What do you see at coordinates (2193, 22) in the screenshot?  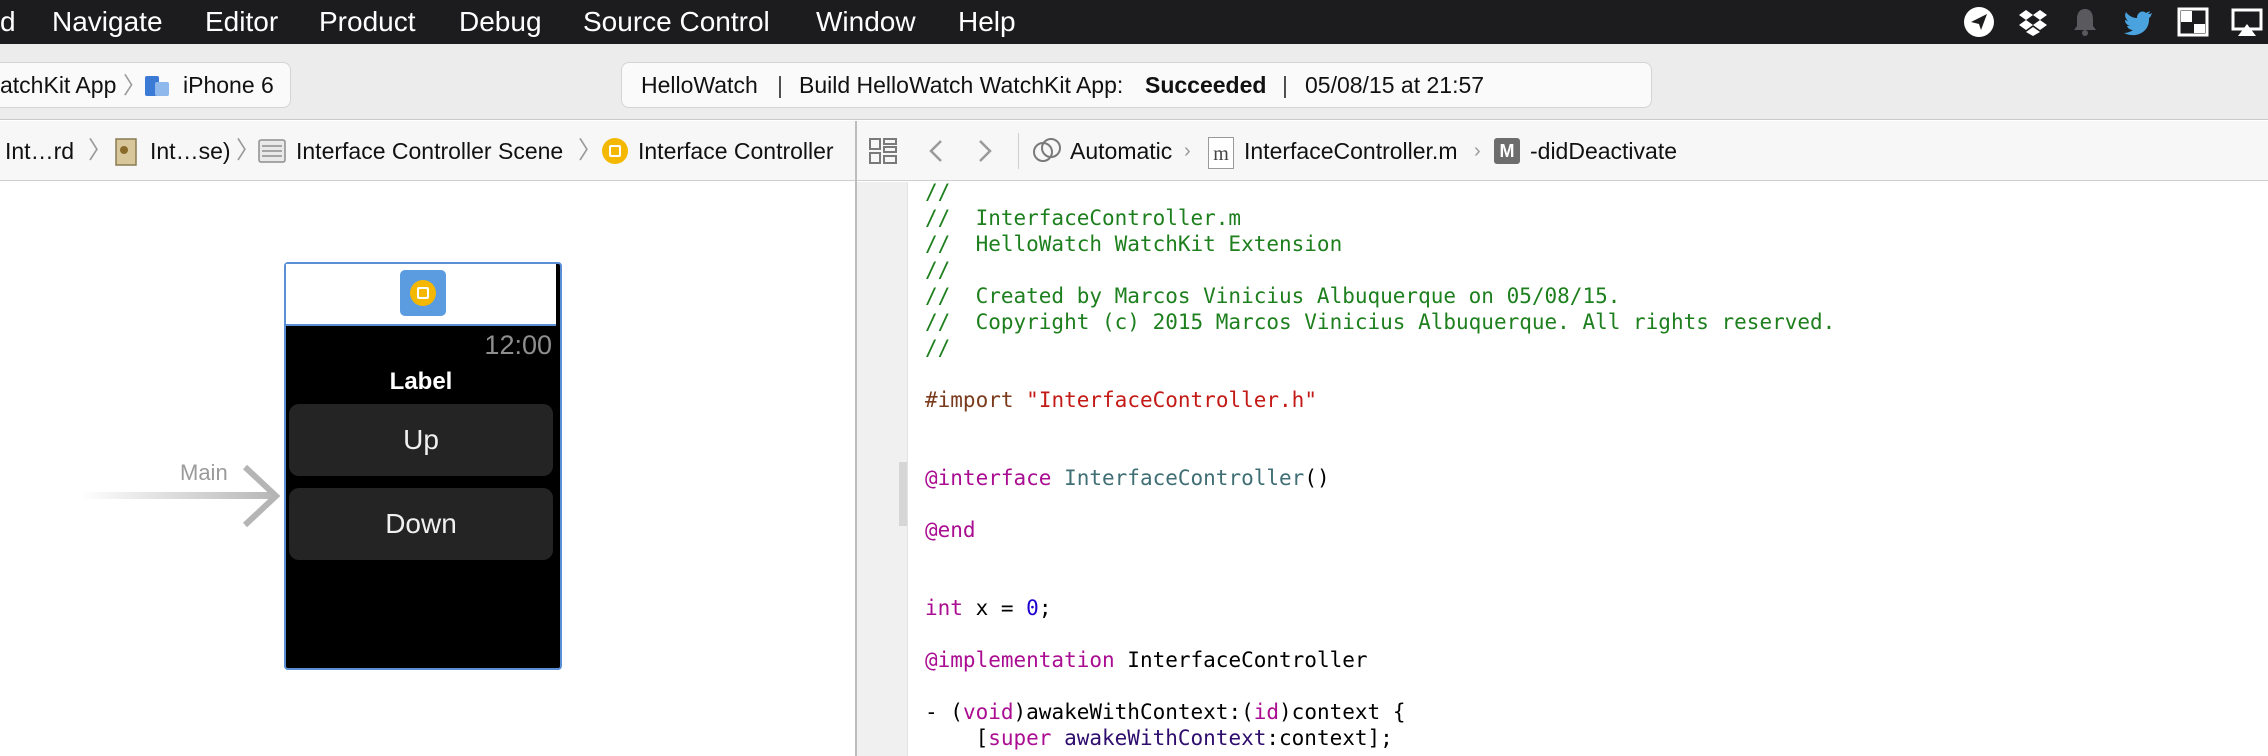 I see `window-icon` at bounding box center [2193, 22].